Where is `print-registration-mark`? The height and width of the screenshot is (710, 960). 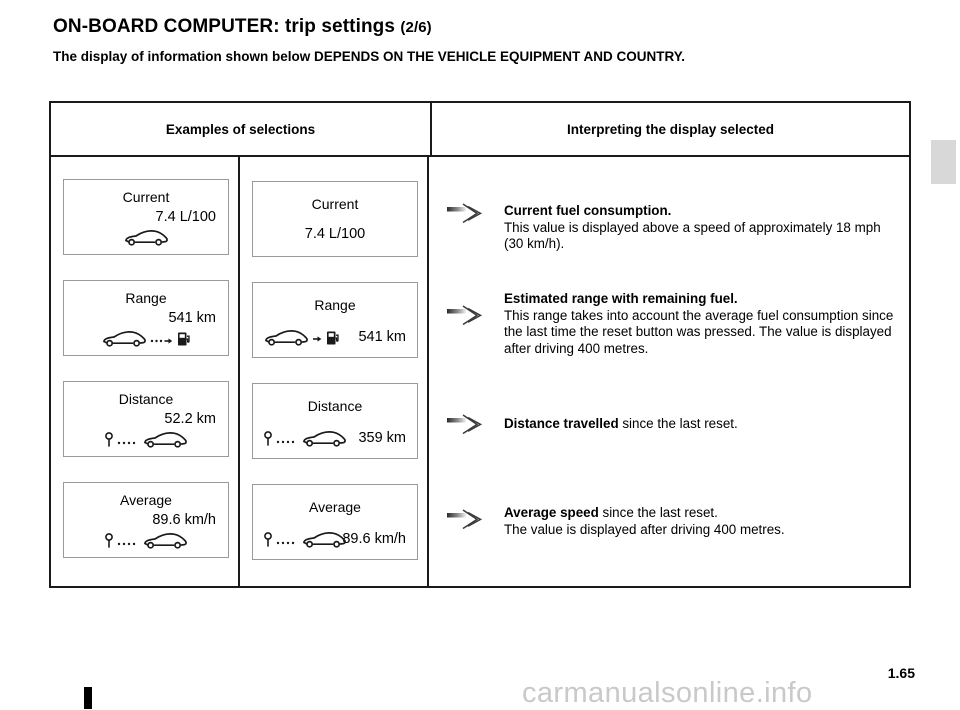 print-registration-mark is located at coordinates (88, 698).